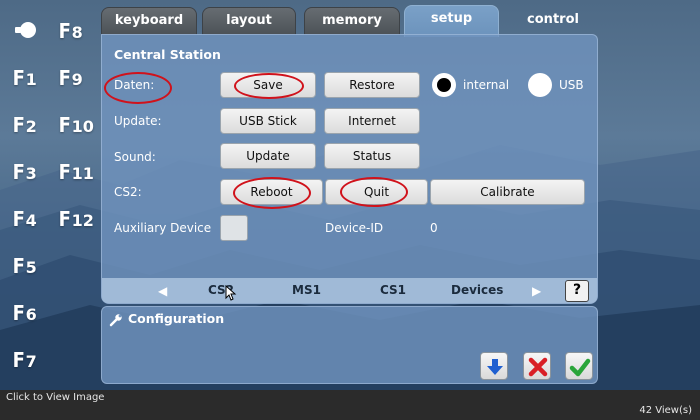  Describe the element at coordinates (268, 156) in the screenshot. I see `sound-update-button: Update` at that location.